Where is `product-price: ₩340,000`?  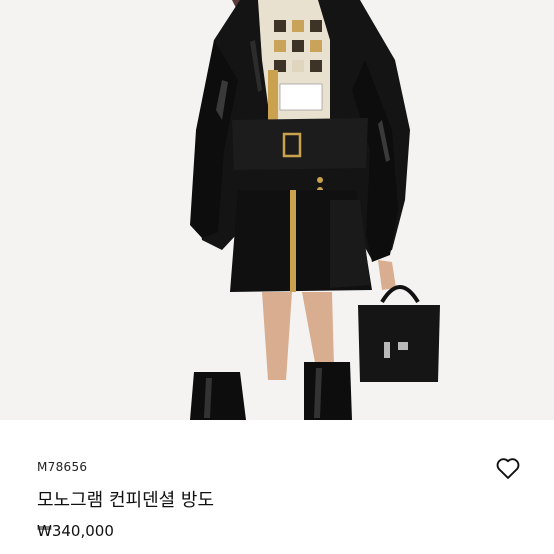
product-price: ₩340,000 is located at coordinates (75, 531).